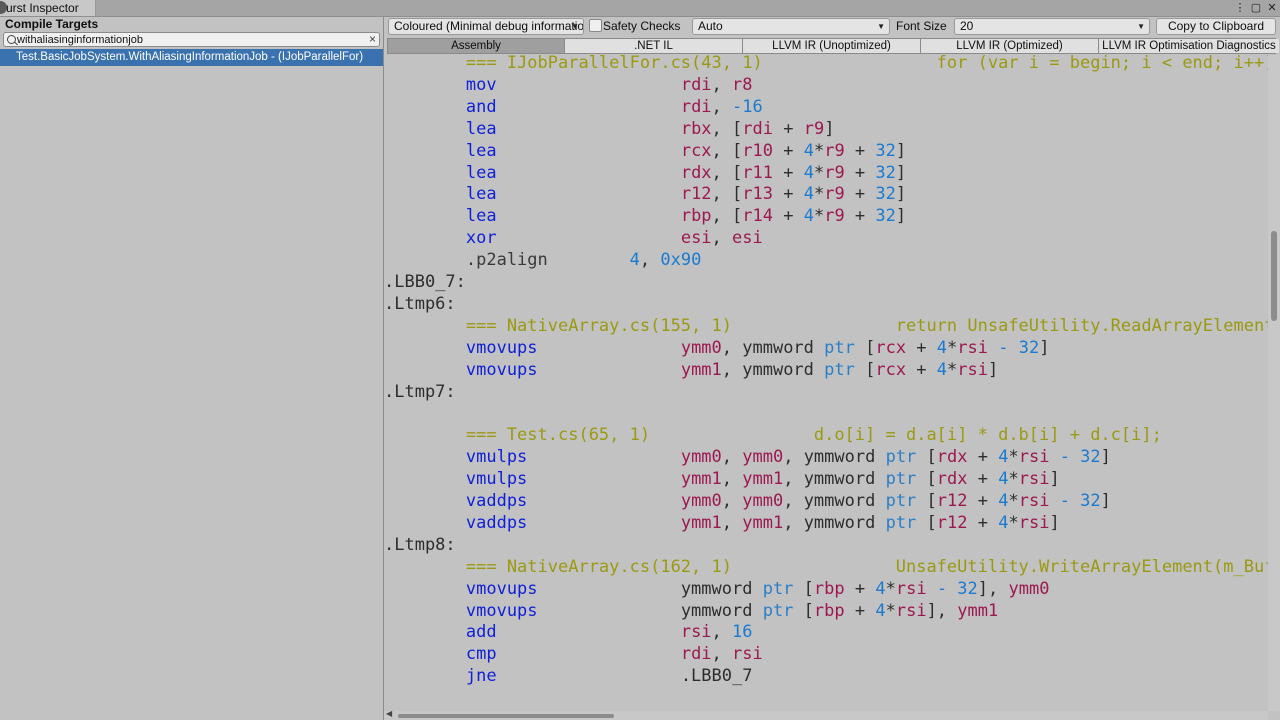 This screenshot has height=720, width=1280. Describe the element at coordinates (489, 26) in the screenshot. I see `output-mode-value: Coloured (Minimal debug information)` at that location.